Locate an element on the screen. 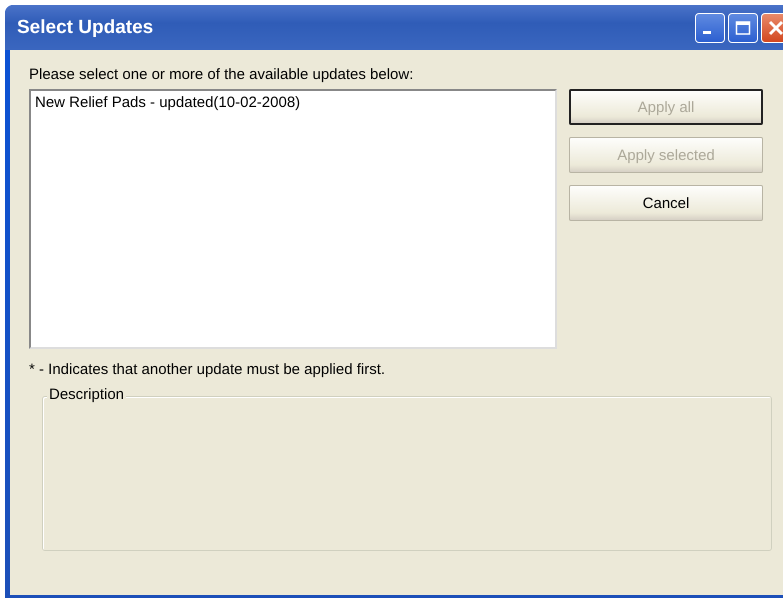 The width and height of the screenshot is (783, 600). maximize-button is located at coordinates (743, 27).